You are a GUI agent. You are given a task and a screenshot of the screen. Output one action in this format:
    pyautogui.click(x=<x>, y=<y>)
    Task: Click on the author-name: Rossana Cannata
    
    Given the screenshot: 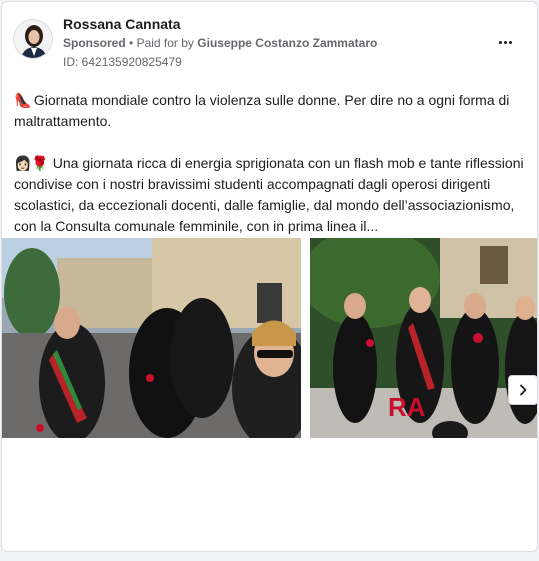 What is the action you would take?
    pyautogui.click(x=121, y=24)
    